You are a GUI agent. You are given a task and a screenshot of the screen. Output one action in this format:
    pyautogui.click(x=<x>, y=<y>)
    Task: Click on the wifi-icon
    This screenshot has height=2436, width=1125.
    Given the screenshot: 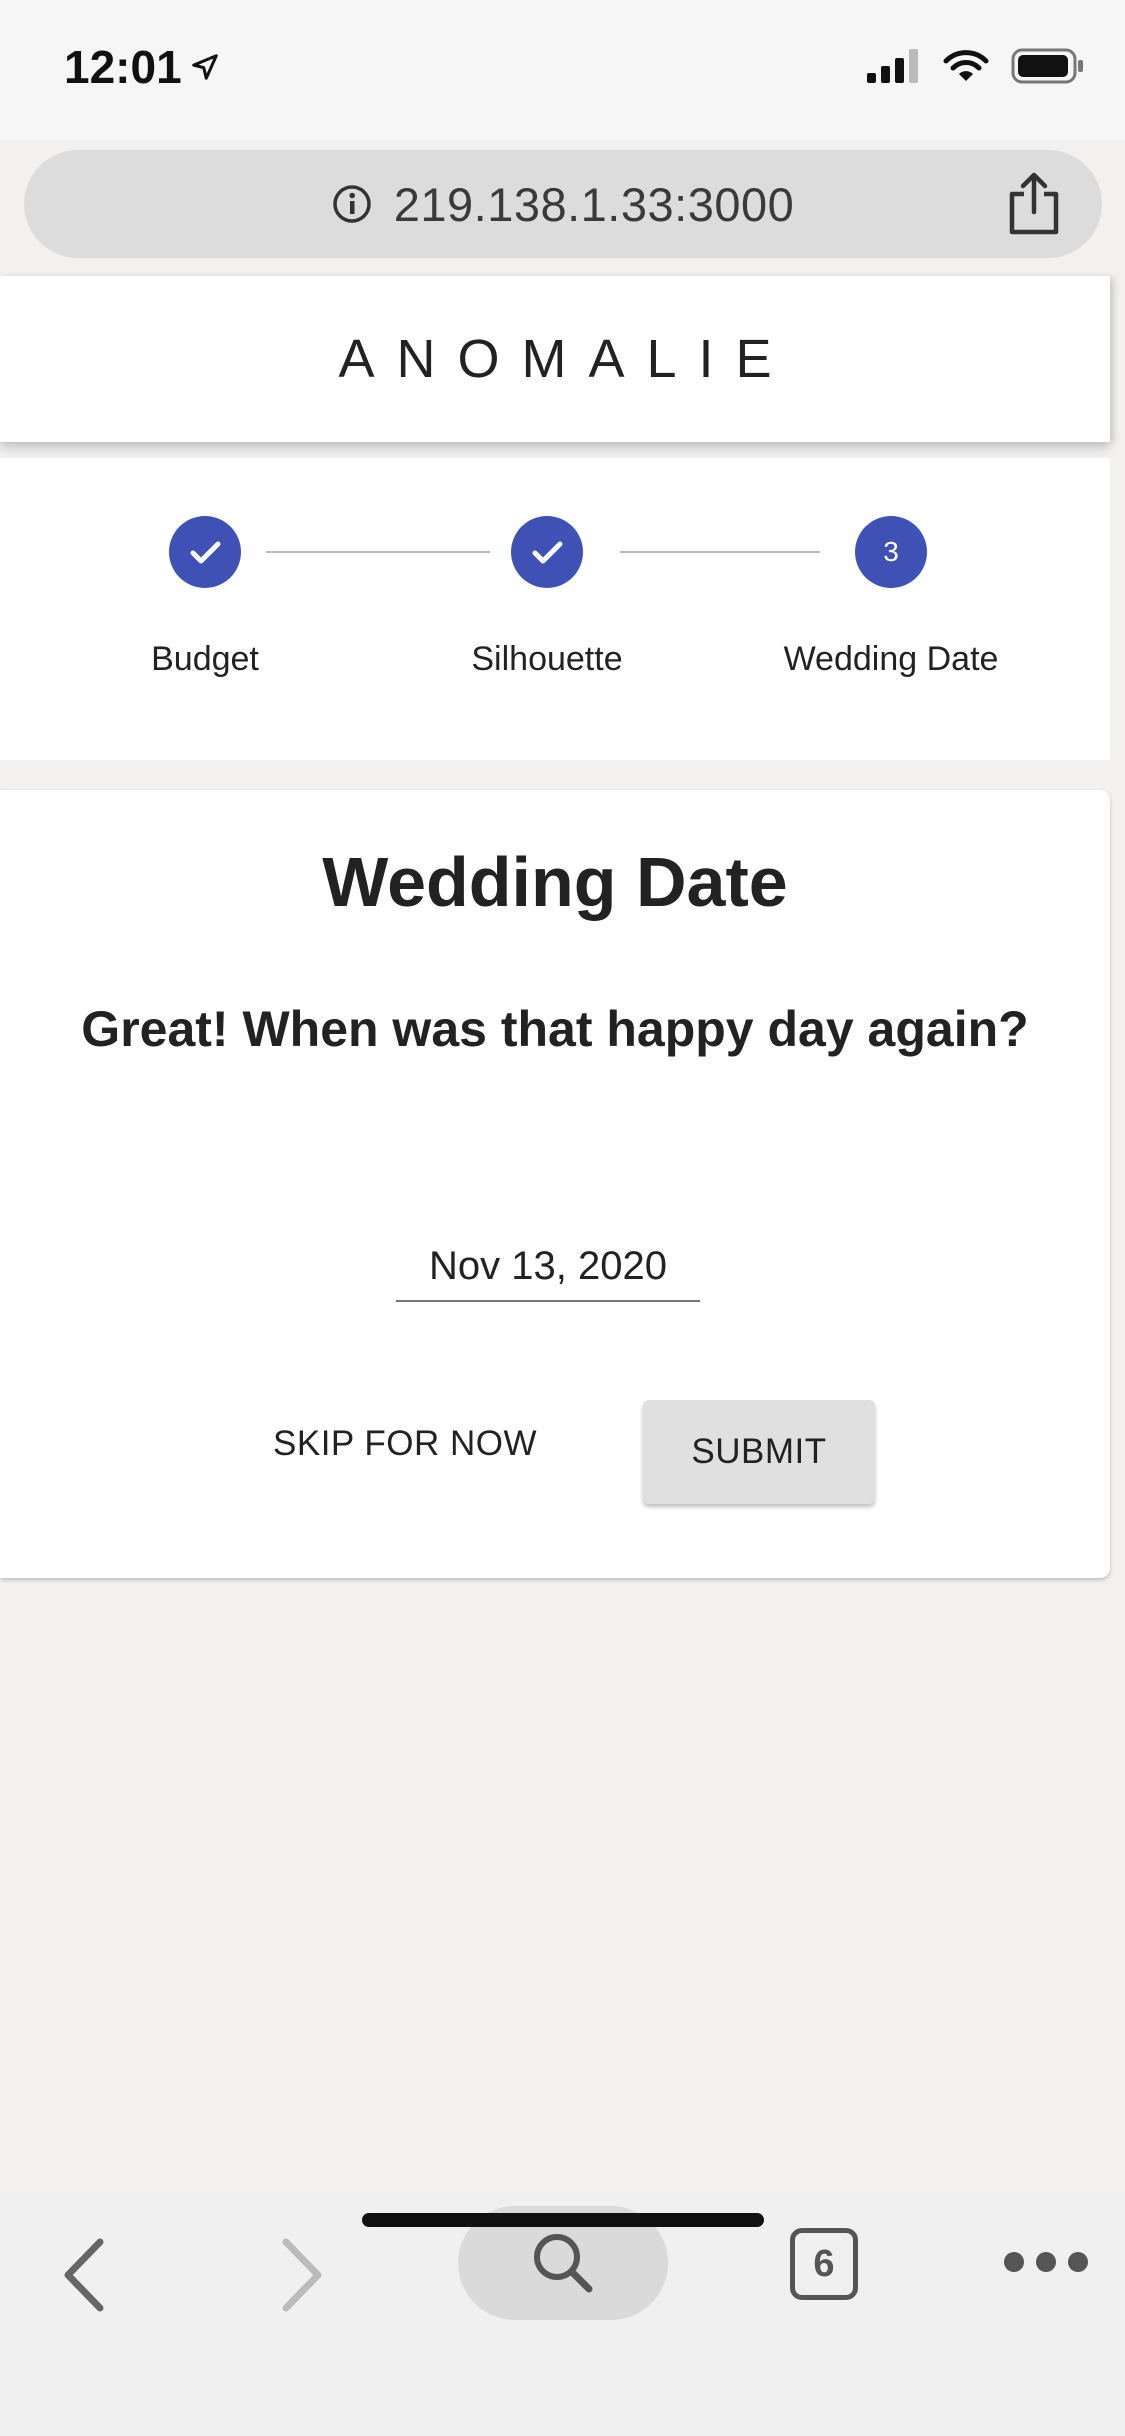 What is the action you would take?
    pyautogui.click(x=966, y=65)
    